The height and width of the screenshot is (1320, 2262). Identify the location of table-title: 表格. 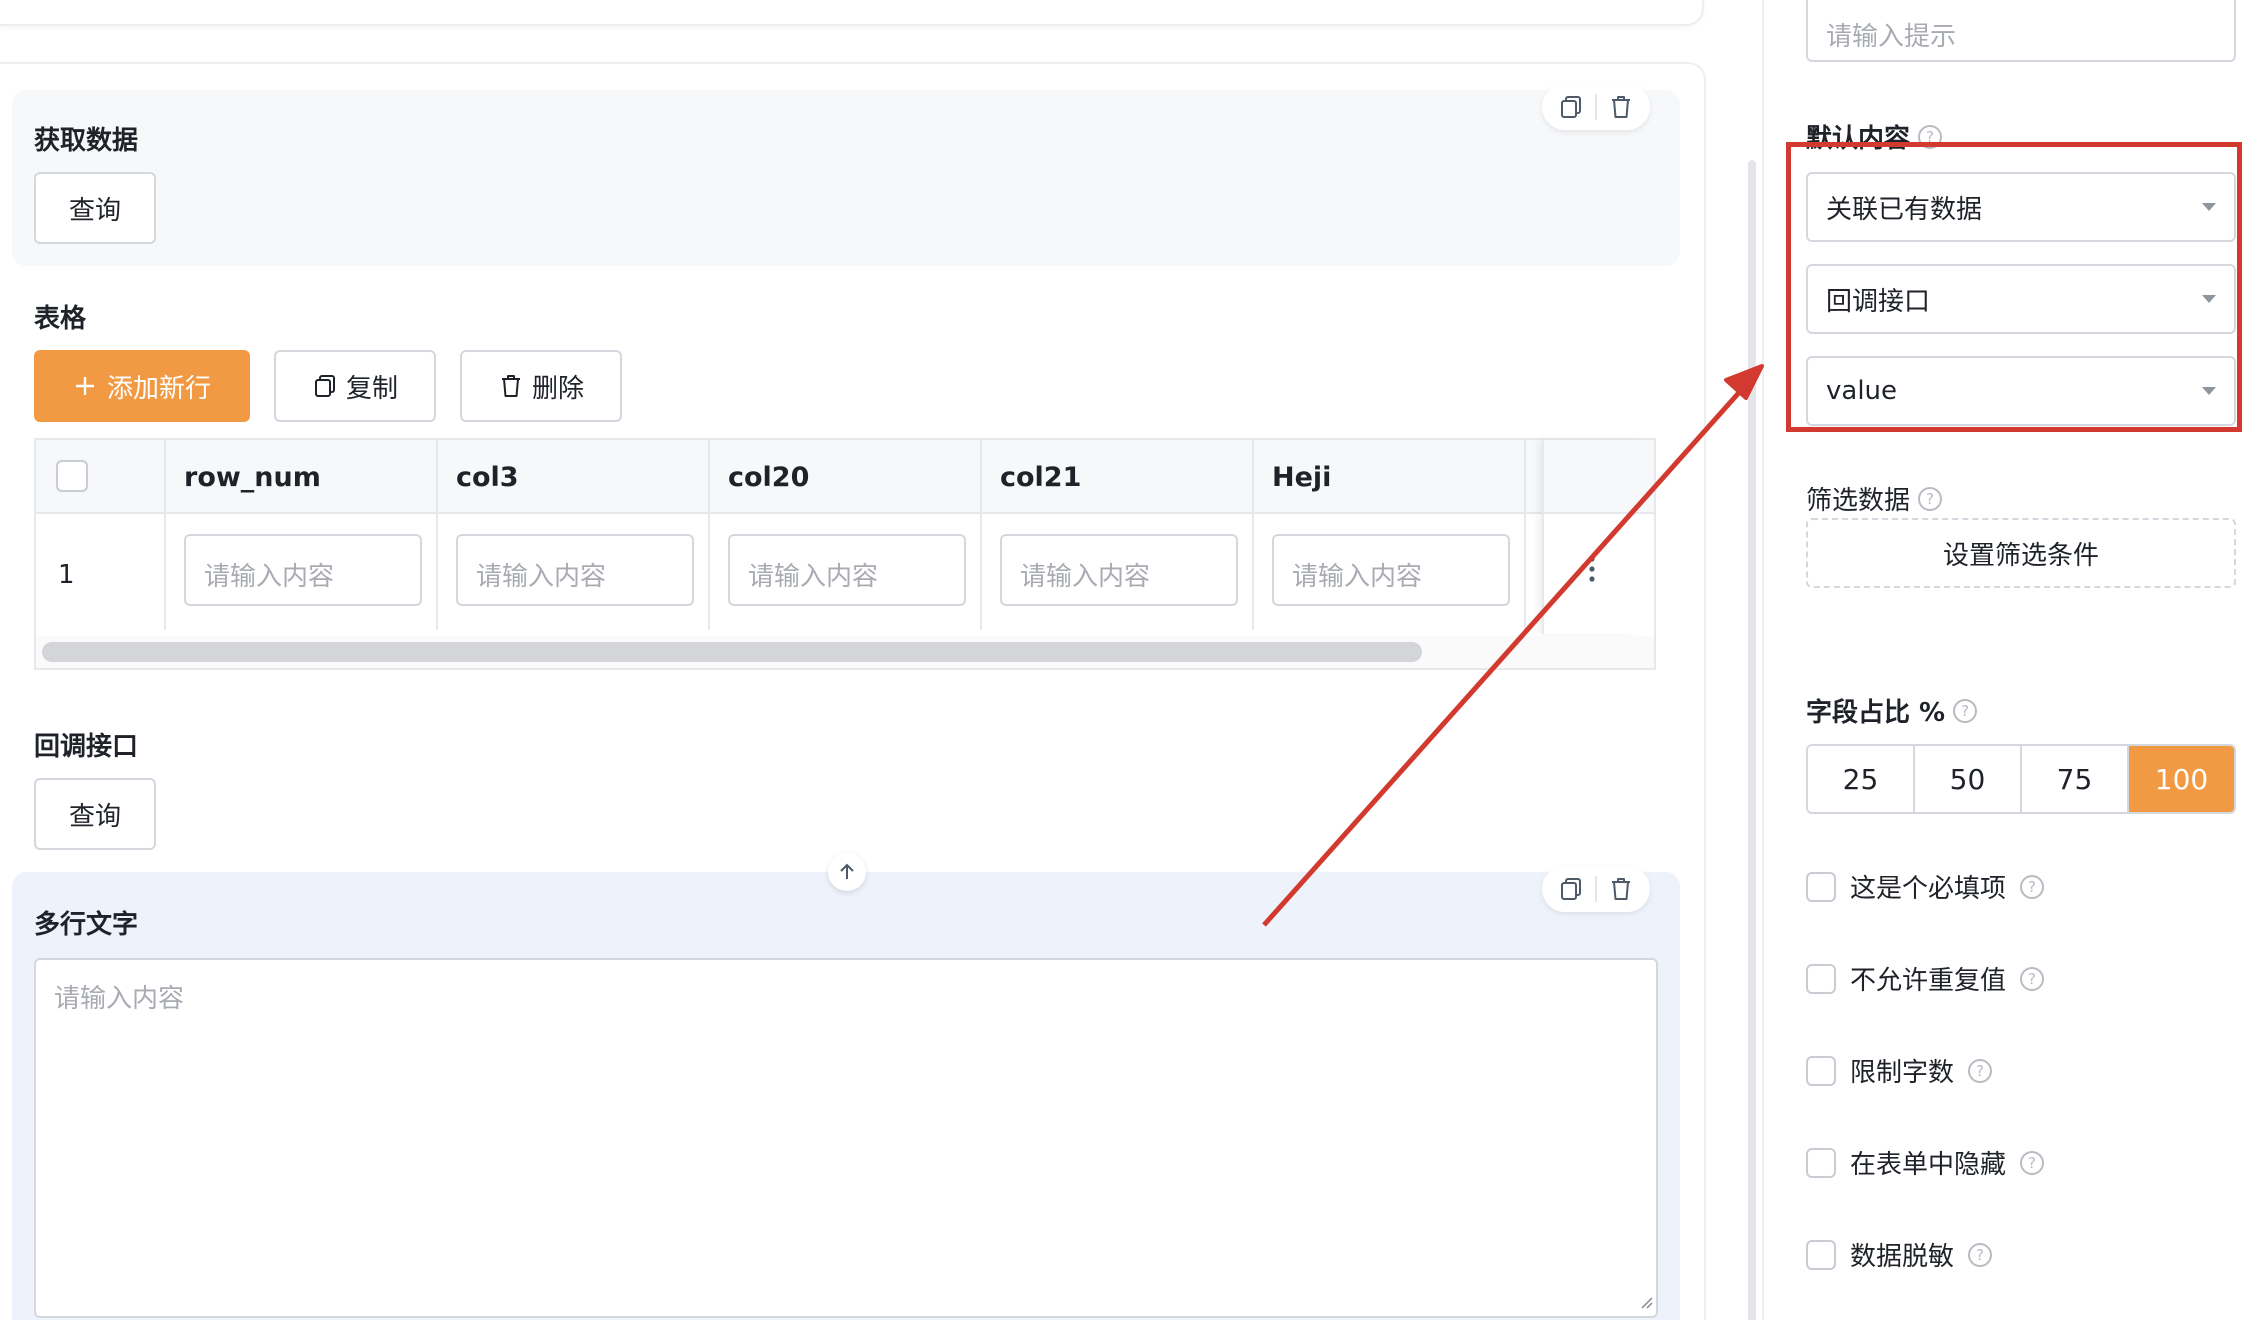
(60, 319).